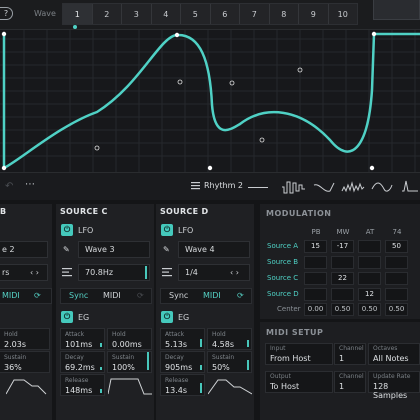 The image size is (420, 420). I want to click on mod-cell: -17, so click(342, 246).